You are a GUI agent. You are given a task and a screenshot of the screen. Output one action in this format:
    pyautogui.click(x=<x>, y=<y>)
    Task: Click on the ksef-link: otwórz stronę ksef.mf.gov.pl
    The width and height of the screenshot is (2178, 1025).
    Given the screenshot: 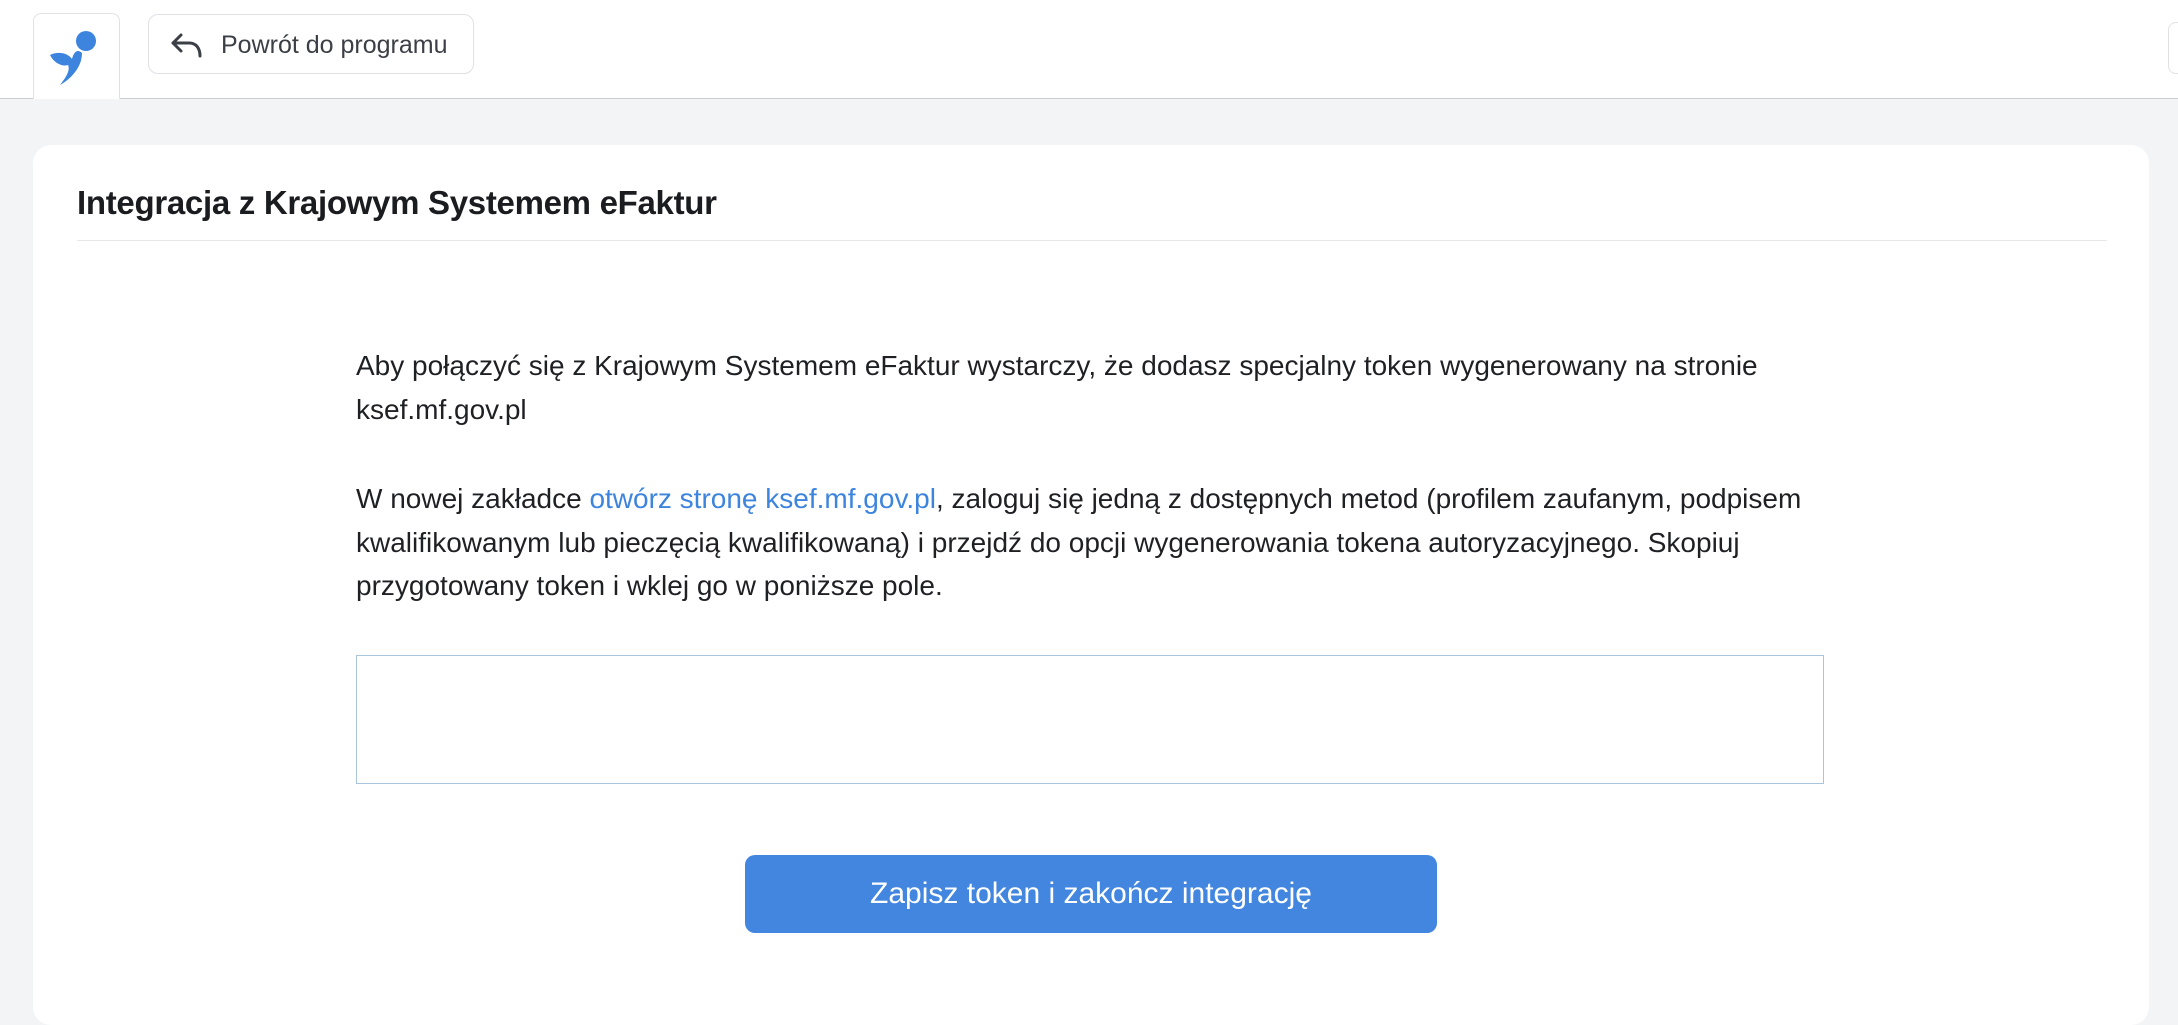 What is the action you would take?
    pyautogui.click(x=762, y=498)
    